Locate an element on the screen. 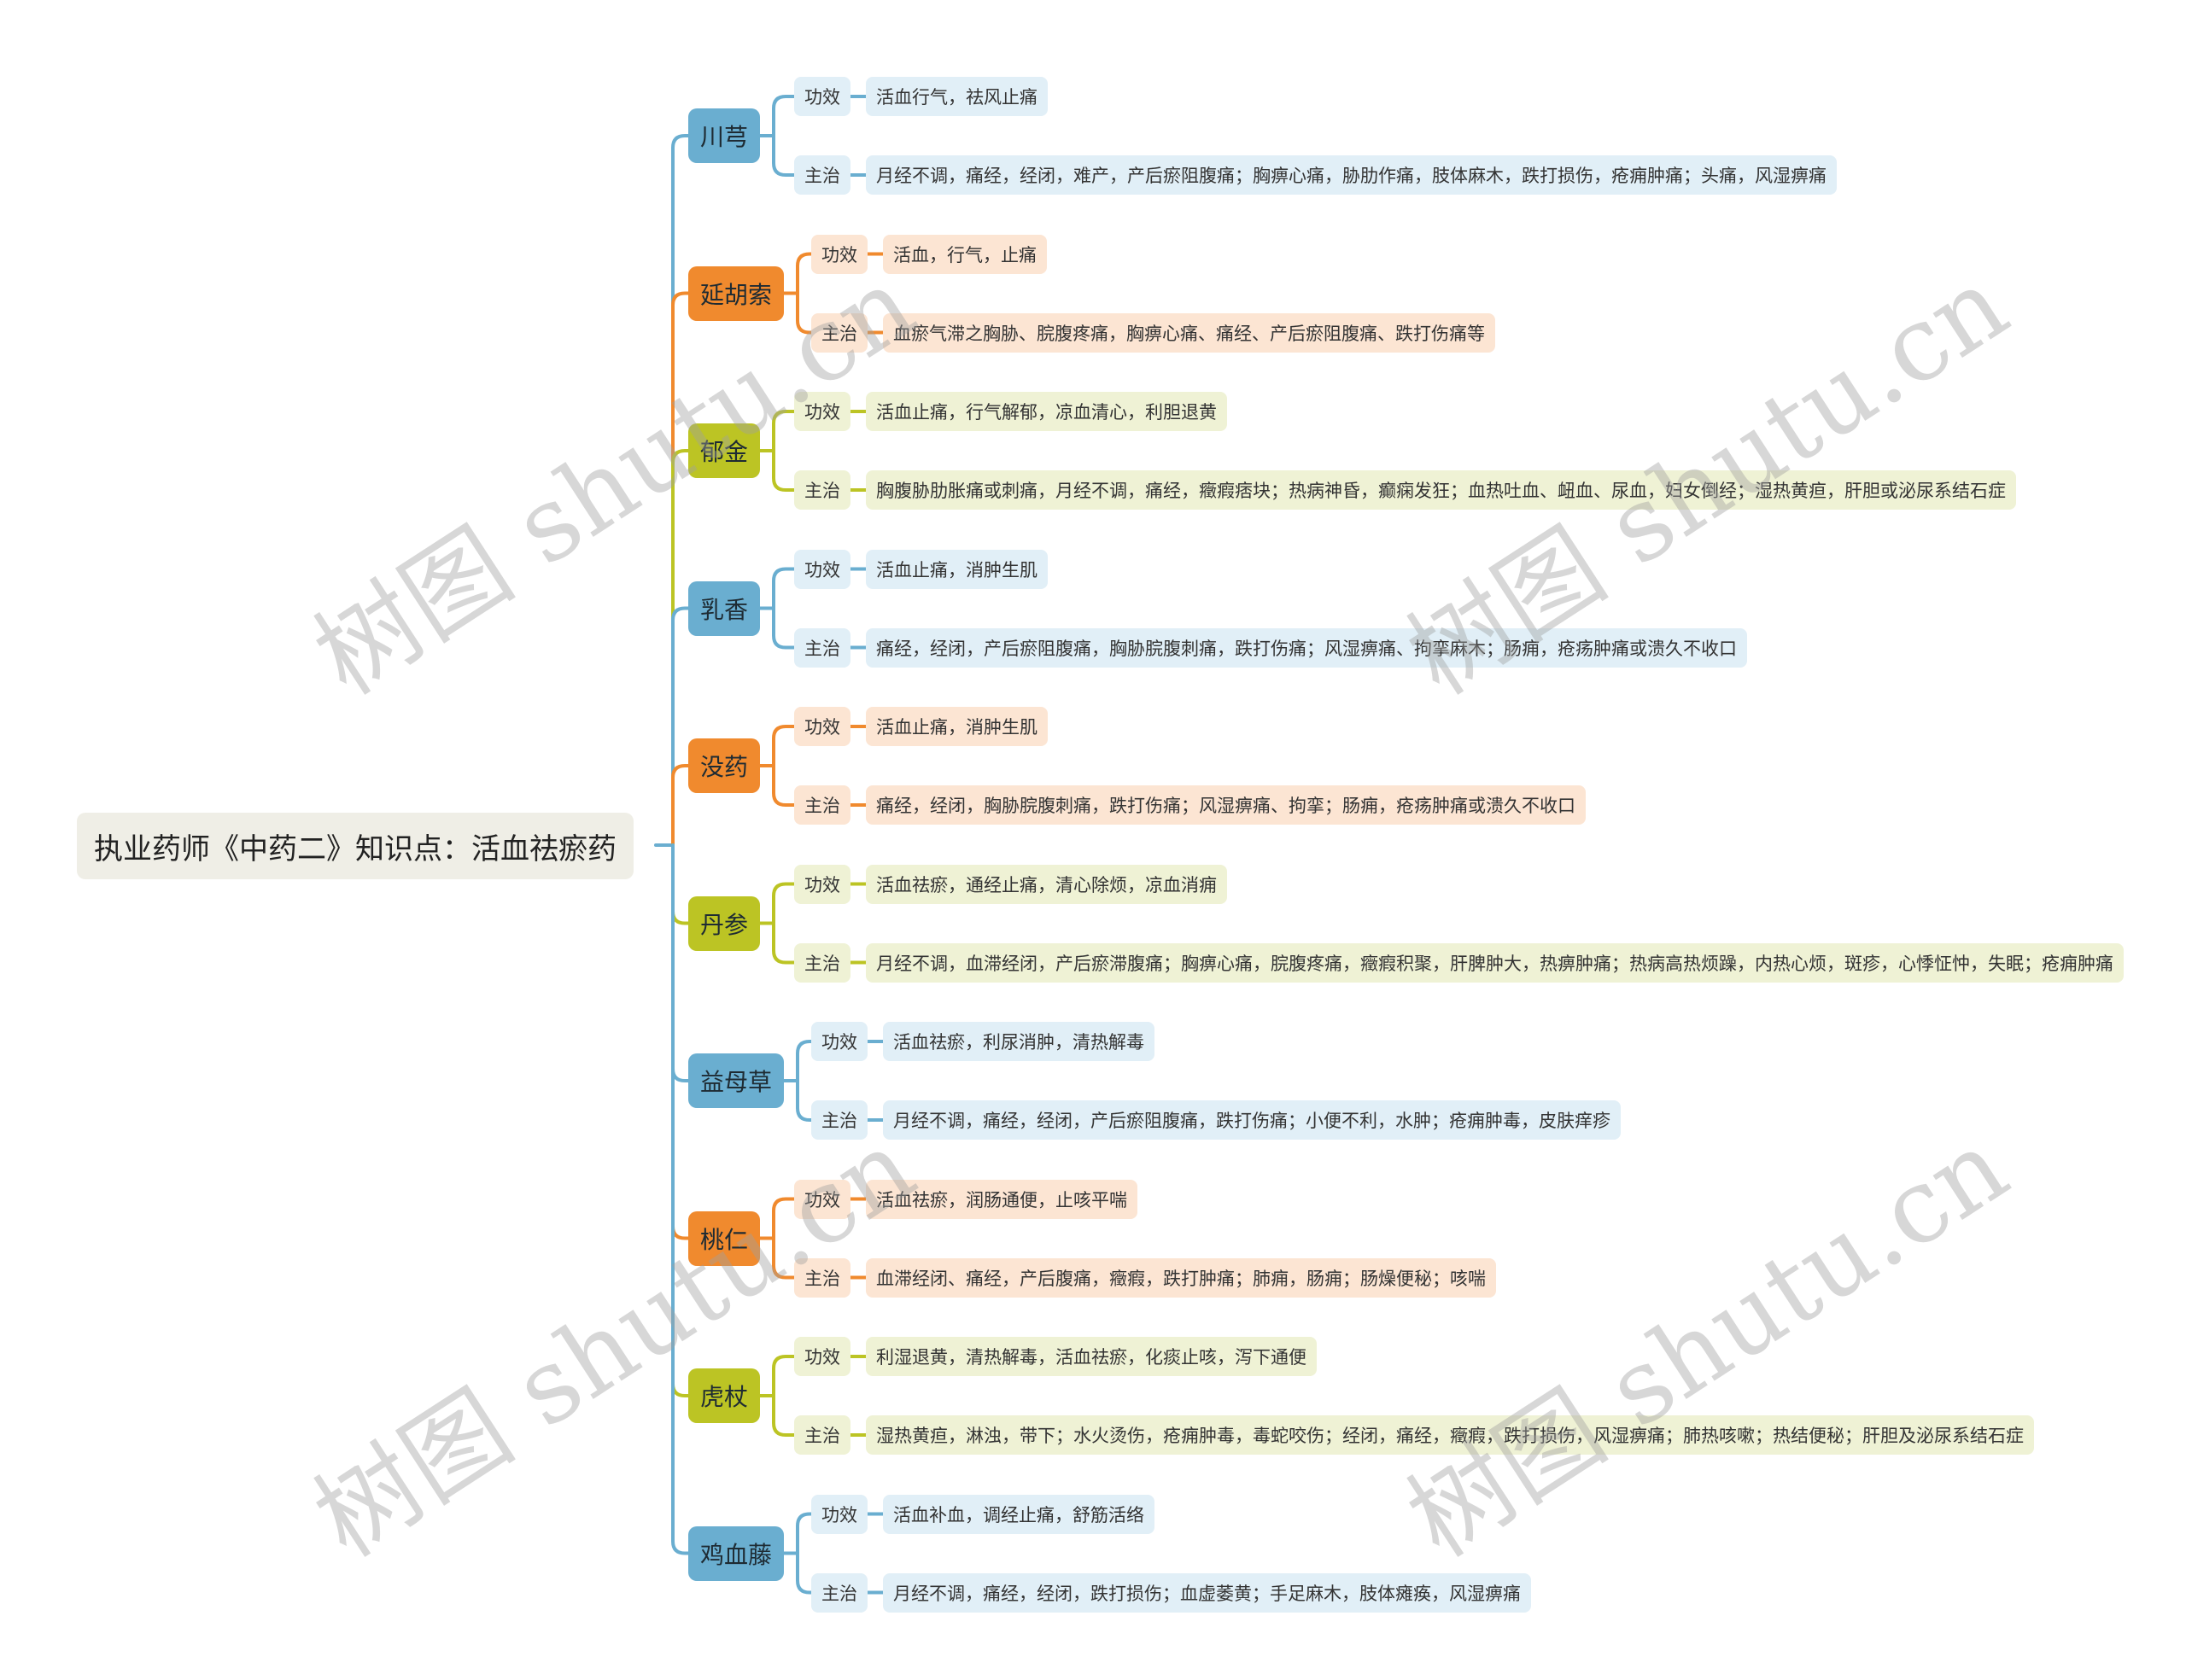 The height and width of the screenshot is (1680, 2186). effect-text: 活血补血，调经止痛，舒筋活络 is located at coordinates (1018, 1515).